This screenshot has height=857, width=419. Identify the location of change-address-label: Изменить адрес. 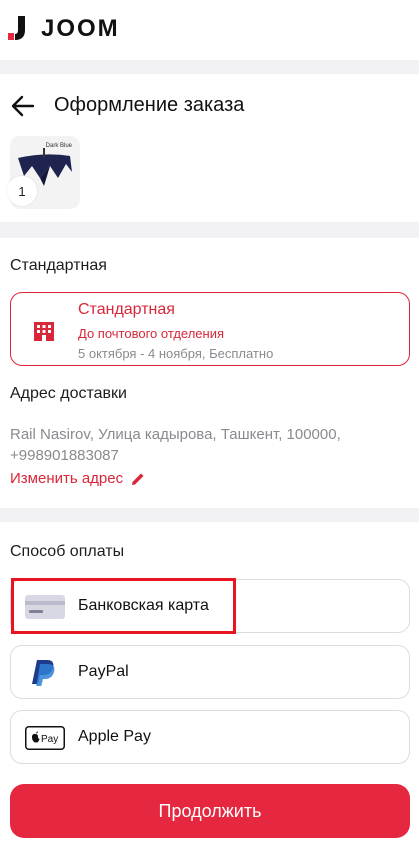
(67, 478).